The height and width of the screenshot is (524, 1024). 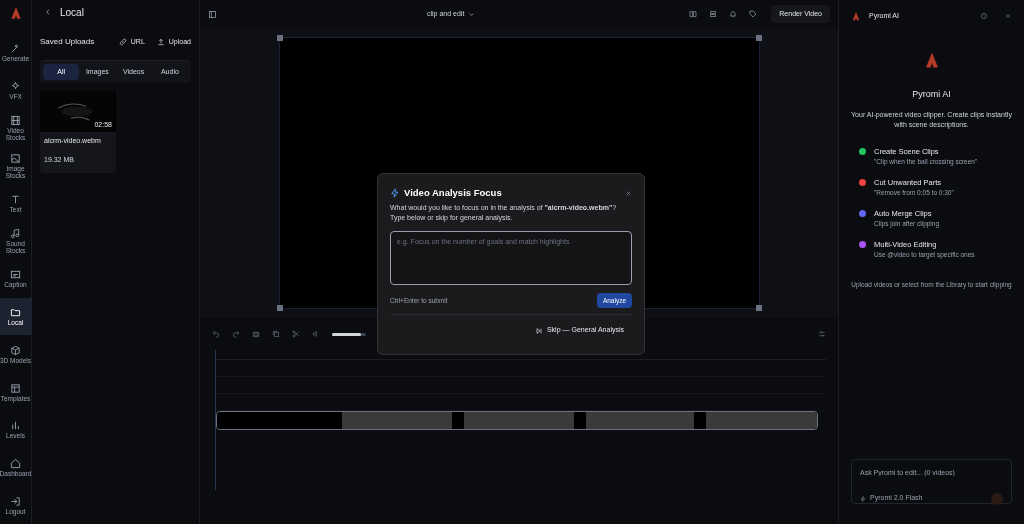 What do you see at coordinates (68, 42) in the screenshot?
I see `section-title: Saved Uploads` at bounding box center [68, 42].